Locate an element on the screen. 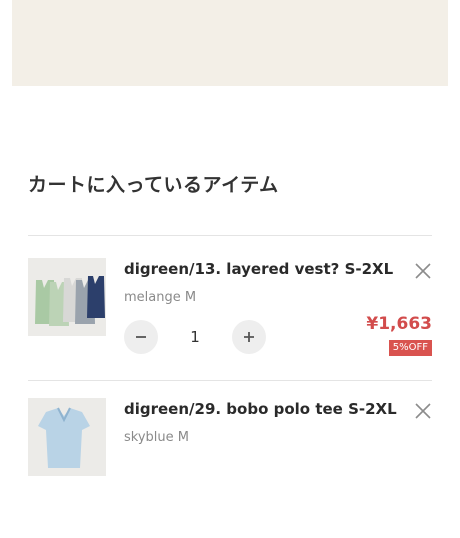 The image size is (460, 538). minus-icon is located at coordinates (141, 337).